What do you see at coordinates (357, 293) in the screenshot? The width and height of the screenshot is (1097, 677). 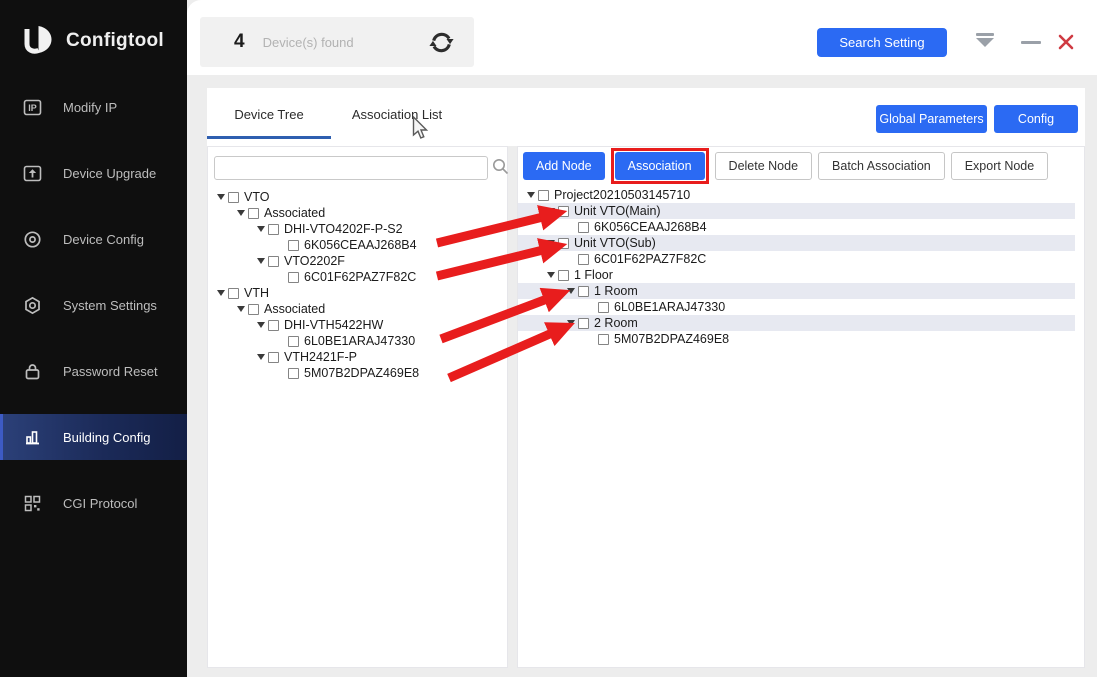 I see `tree-node: VTH` at bounding box center [357, 293].